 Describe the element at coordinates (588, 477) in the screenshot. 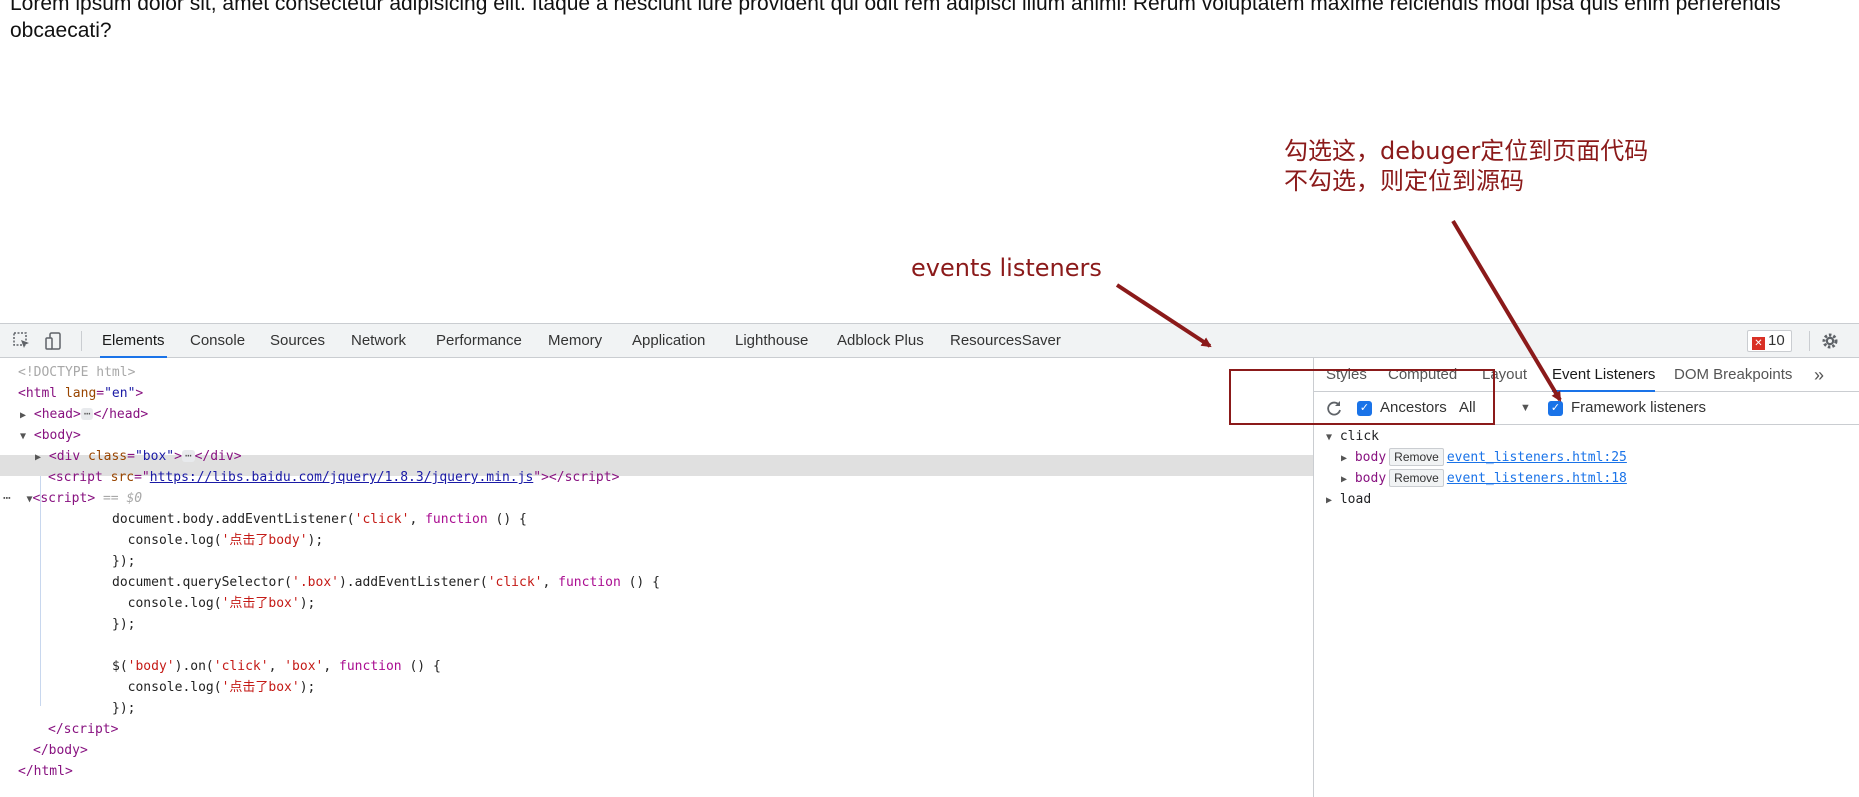

I see `script-close-tag-name: script` at that location.